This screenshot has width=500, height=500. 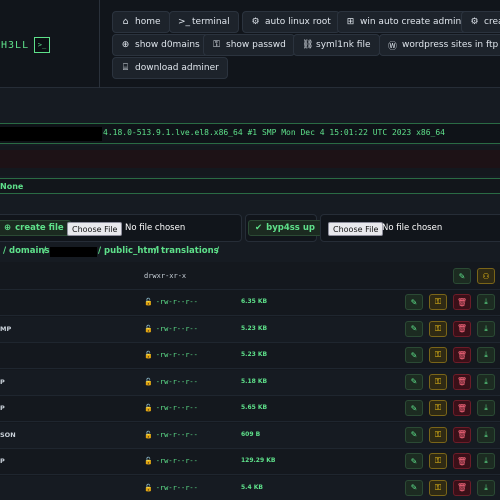 I want to click on nav-label: show passwd, so click(x=256, y=45).